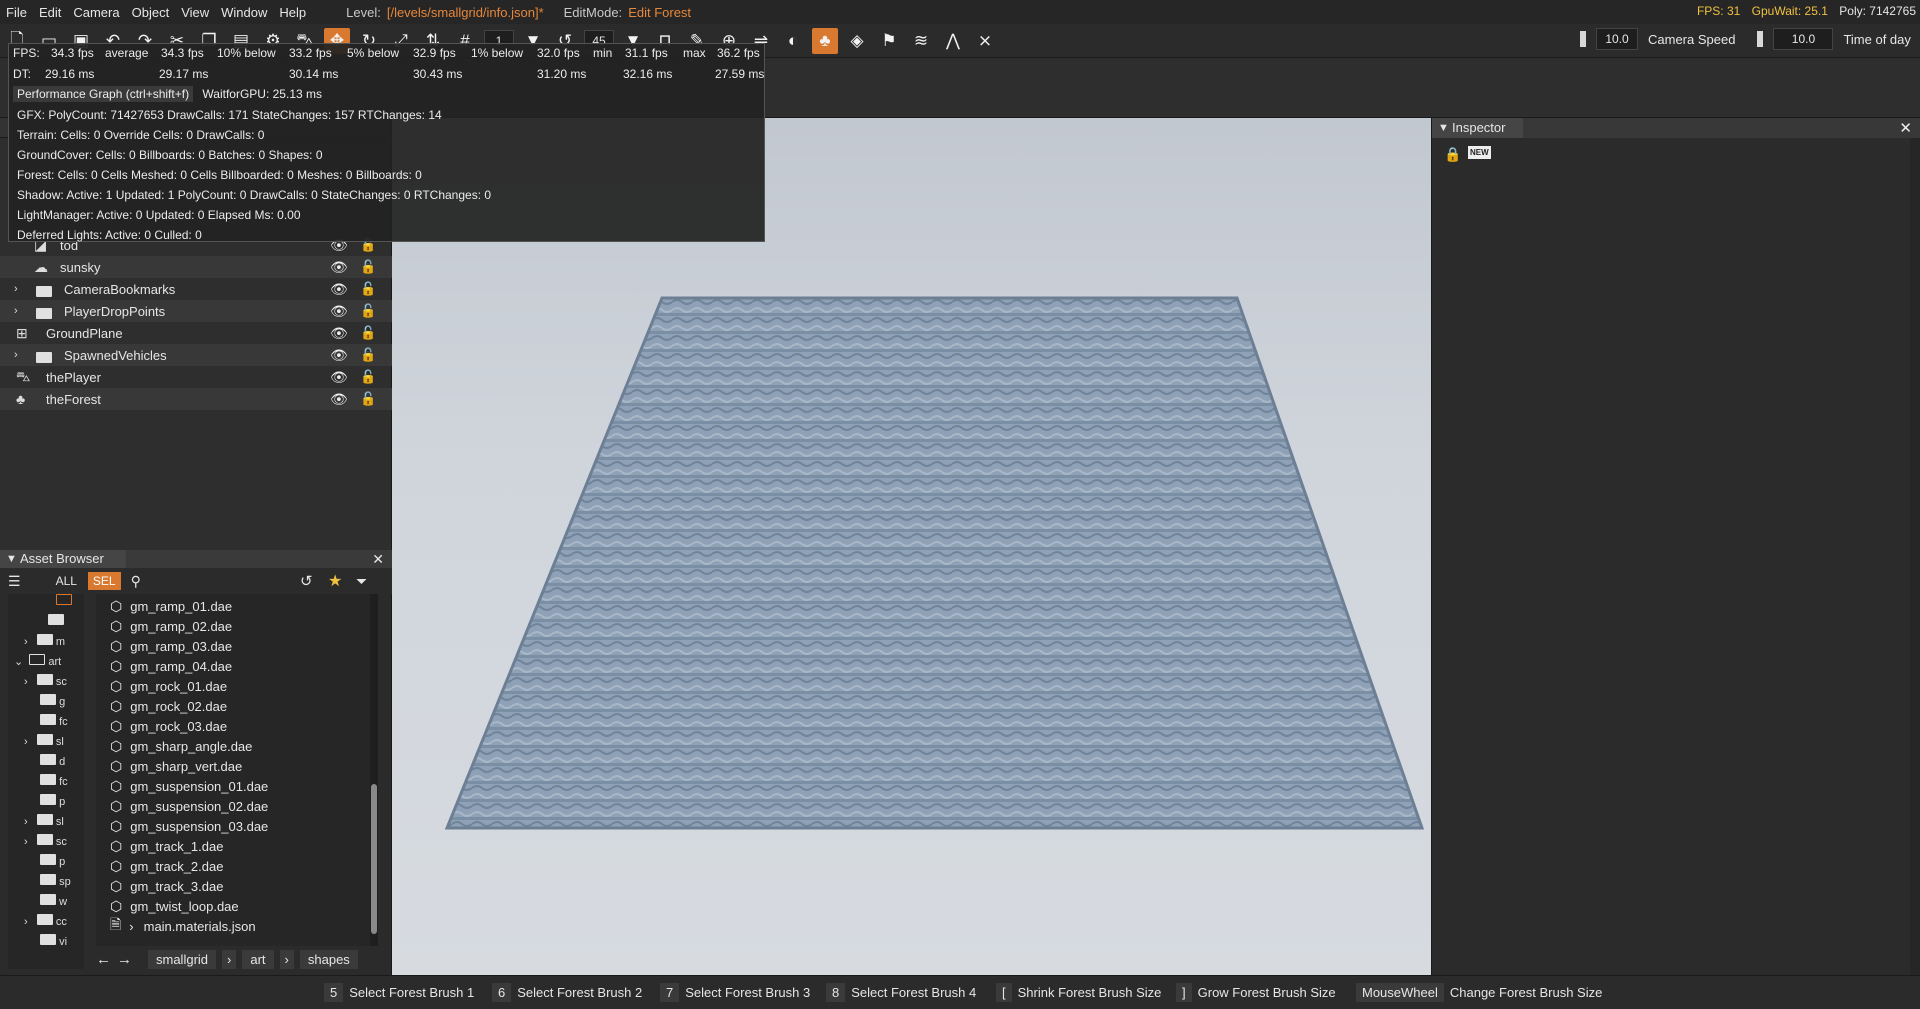  What do you see at coordinates (889, 41) in the screenshot?
I see `object-placement-icon: ⚑` at bounding box center [889, 41].